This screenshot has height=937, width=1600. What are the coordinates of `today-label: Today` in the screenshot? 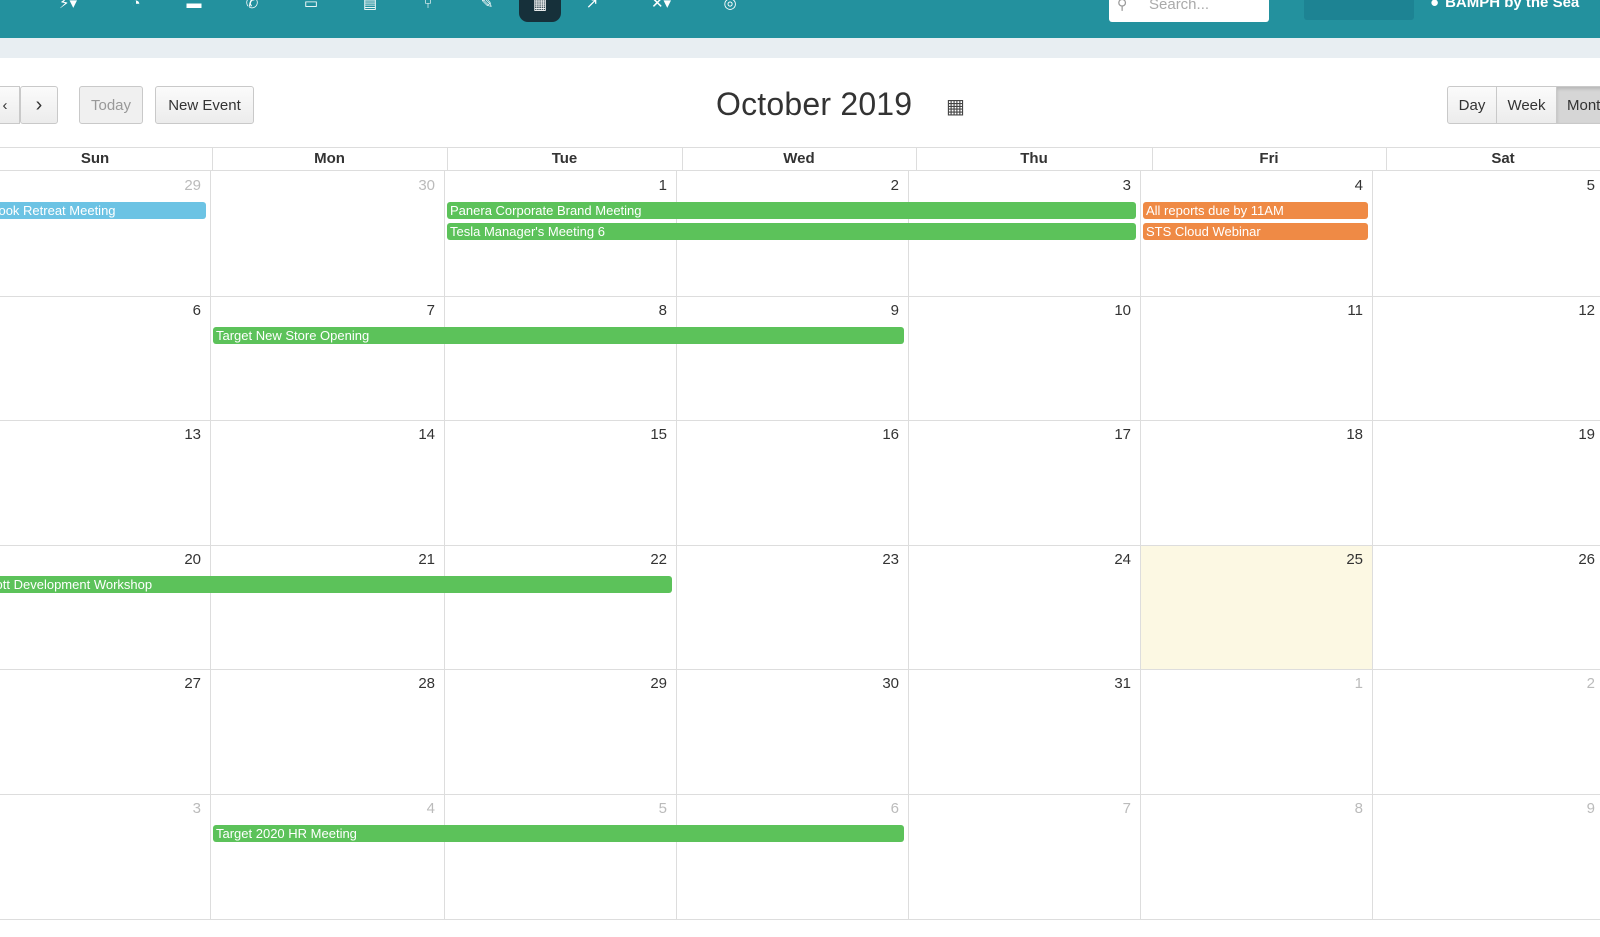 It's located at (111, 105).